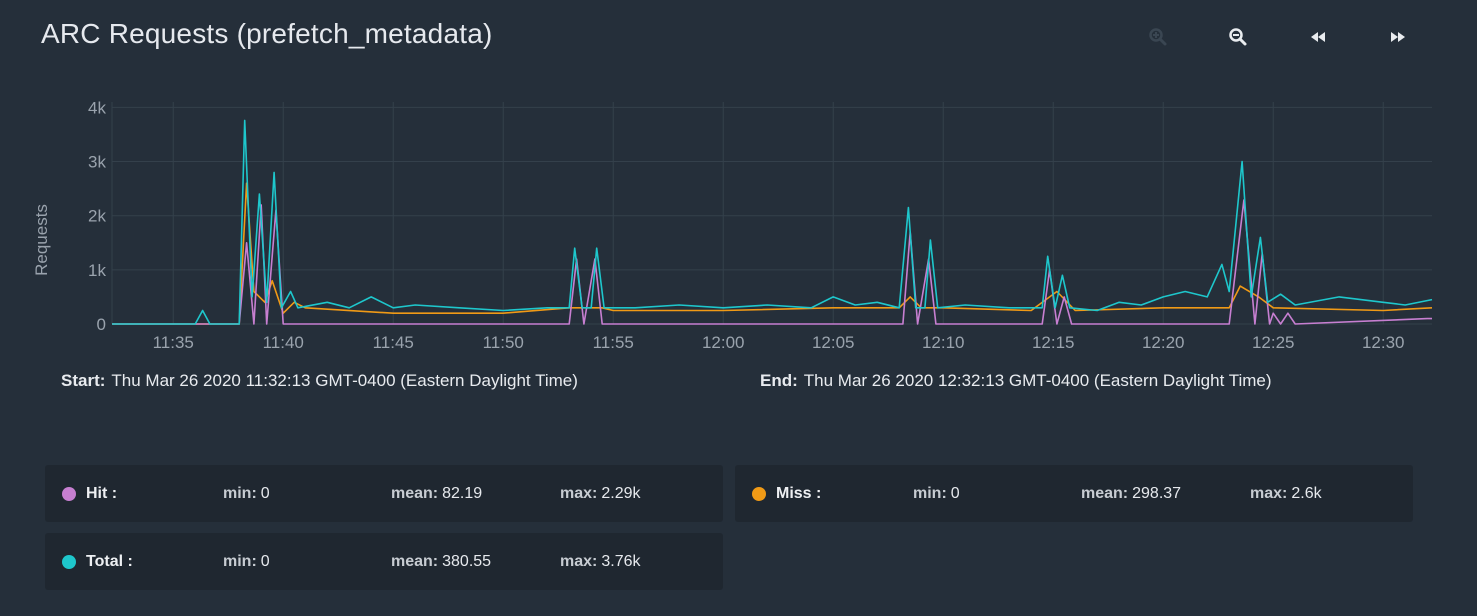 The image size is (1477, 616). What do you see at coordinates (69, 562) in the screenshot?
I see `total-color-dot` at bounding box center [69, 562].